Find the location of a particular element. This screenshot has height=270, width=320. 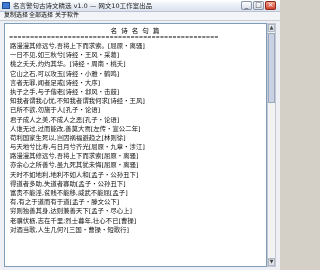

quote-line: 路漫漫其修远兮,吾将上下而求索[屈原・离骚] is located at coordinates (74, 156).